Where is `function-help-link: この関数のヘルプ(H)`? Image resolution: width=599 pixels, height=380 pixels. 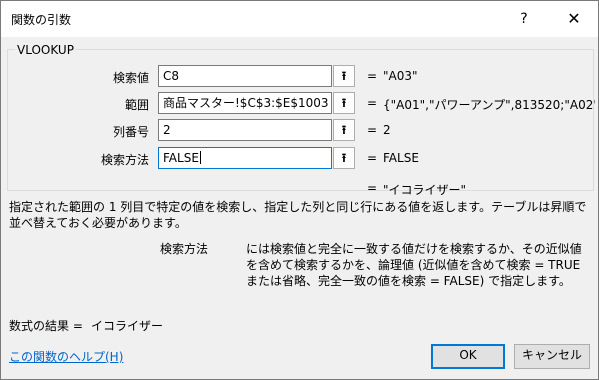 function-help-link: この関数のヘルプ(H) is located at coordinates (66, 357).